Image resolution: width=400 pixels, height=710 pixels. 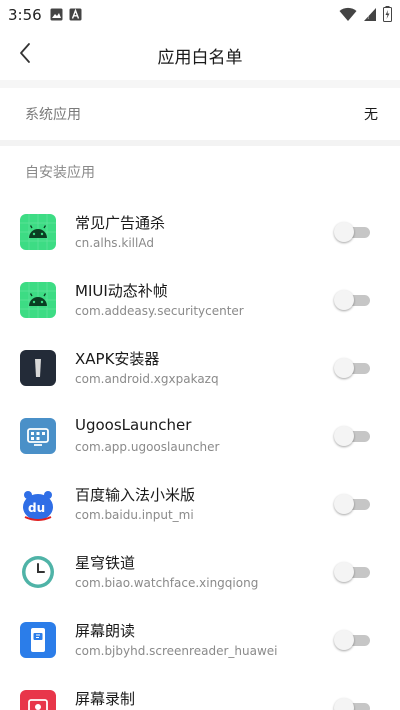 What do you see at coordinates (147, 379) in the screenshot?
I see `app-package: com.android.xgxpakazq` at bounding box center [147, 379].